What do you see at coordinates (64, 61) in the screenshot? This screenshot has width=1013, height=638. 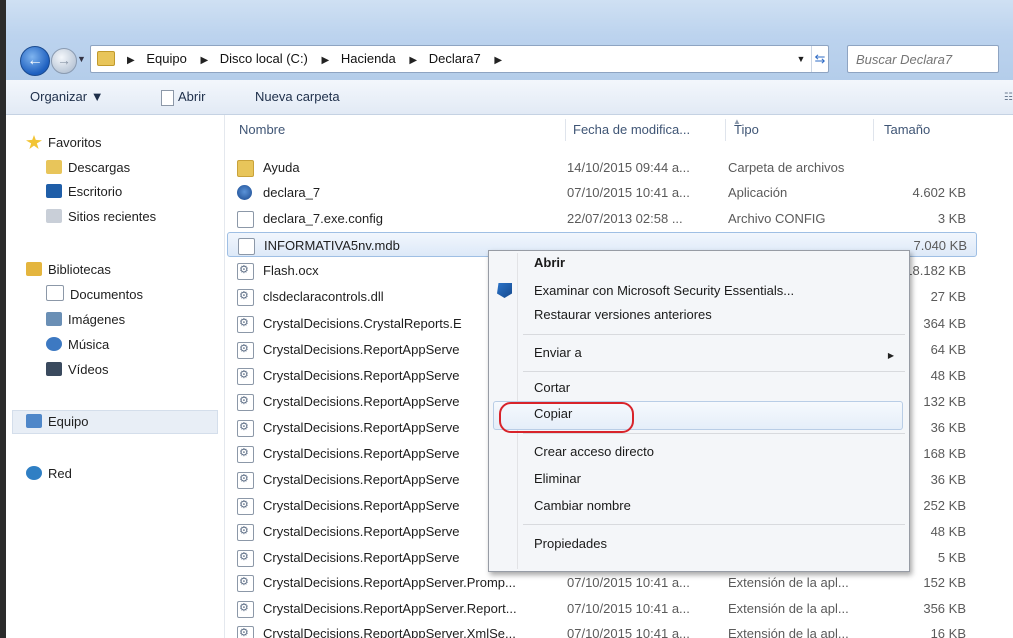 I see `forward-button: →` at bounding box center [64, 61].